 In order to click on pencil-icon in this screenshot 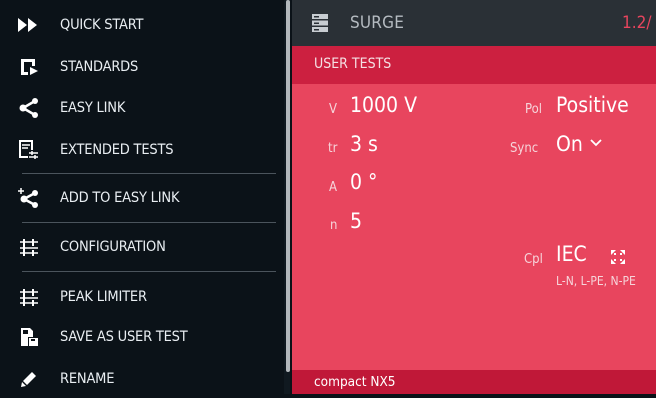, I will do `click(29, 379)`.